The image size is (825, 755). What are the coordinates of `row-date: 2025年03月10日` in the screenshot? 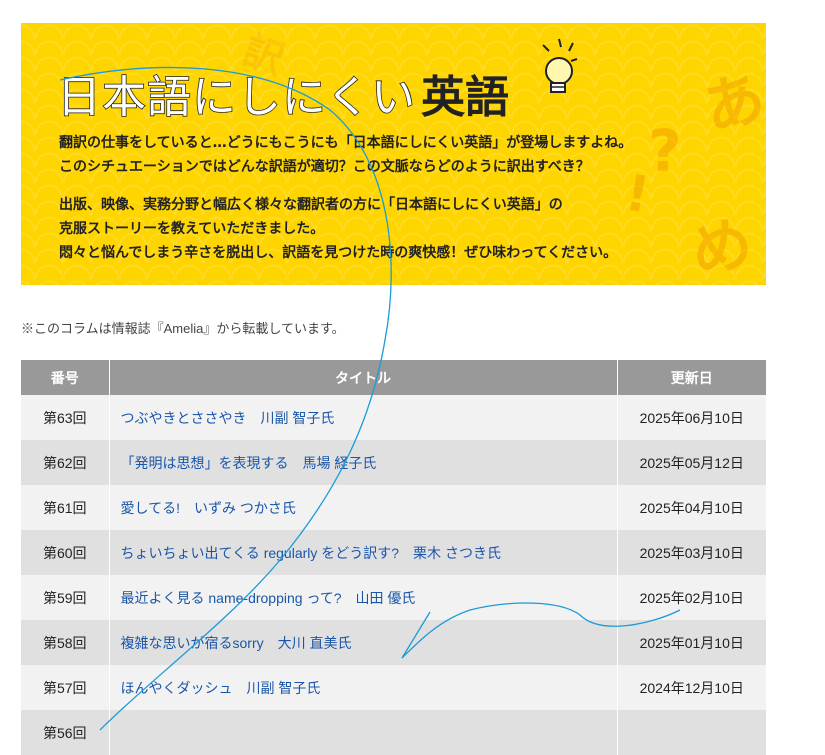 It's located at (691, 552).